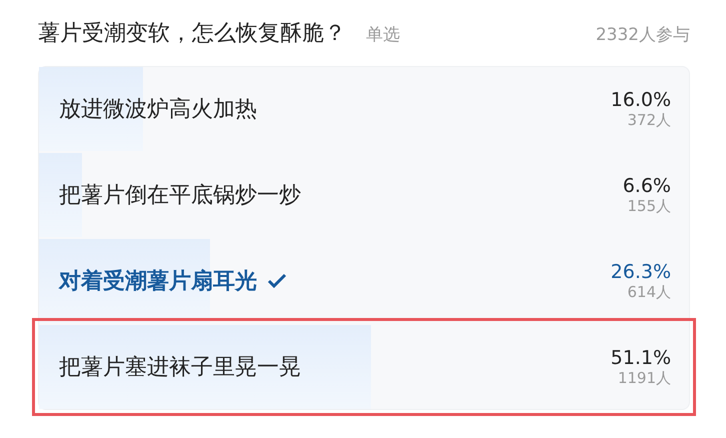 The width and height of the screenshot is (726, 438). What do you see at coordinates (180, 196) in the screenshot?
I see `option-label: 把薯片倒在平底锅炒一炒` at bounding box center [180, 196].